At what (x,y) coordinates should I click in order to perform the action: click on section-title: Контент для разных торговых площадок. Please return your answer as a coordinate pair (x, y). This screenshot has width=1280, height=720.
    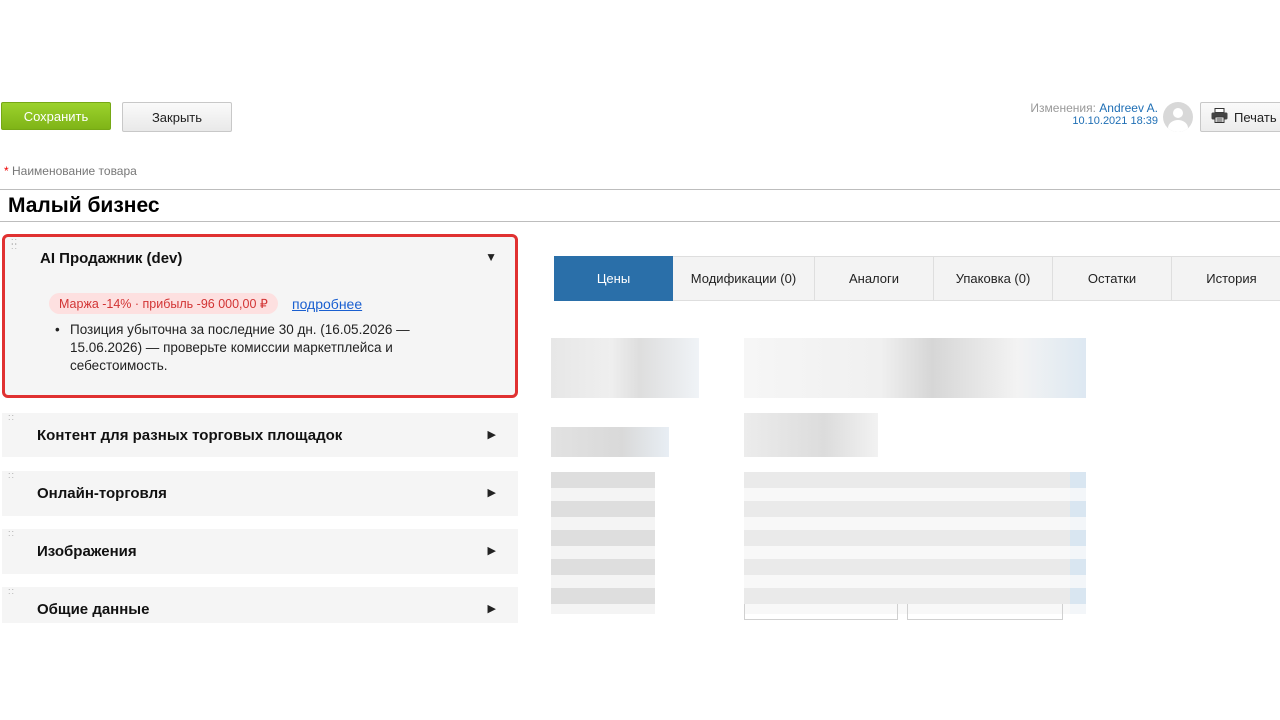
    Looking at the image, I should click on (190, 435).